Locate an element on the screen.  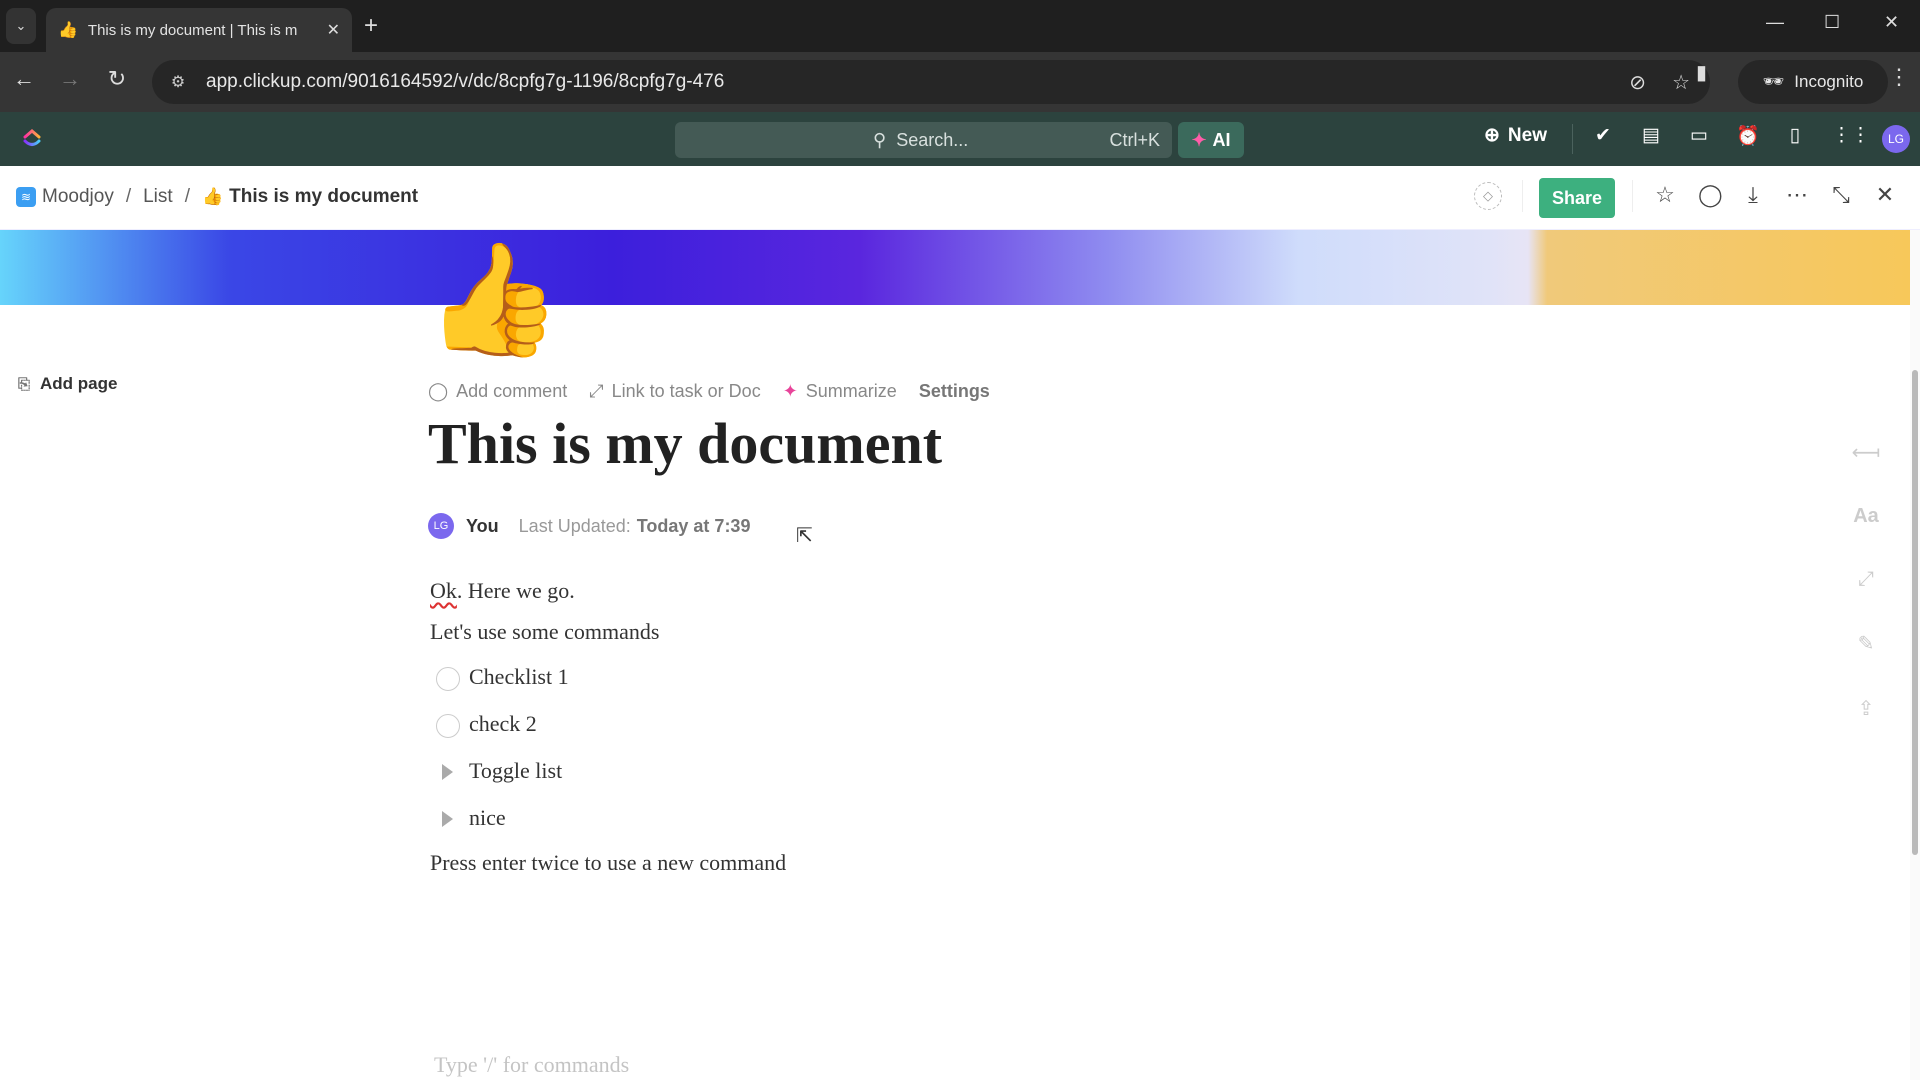
tracking-protection-icon: ⊘ is located at coordinates (1637, 82).